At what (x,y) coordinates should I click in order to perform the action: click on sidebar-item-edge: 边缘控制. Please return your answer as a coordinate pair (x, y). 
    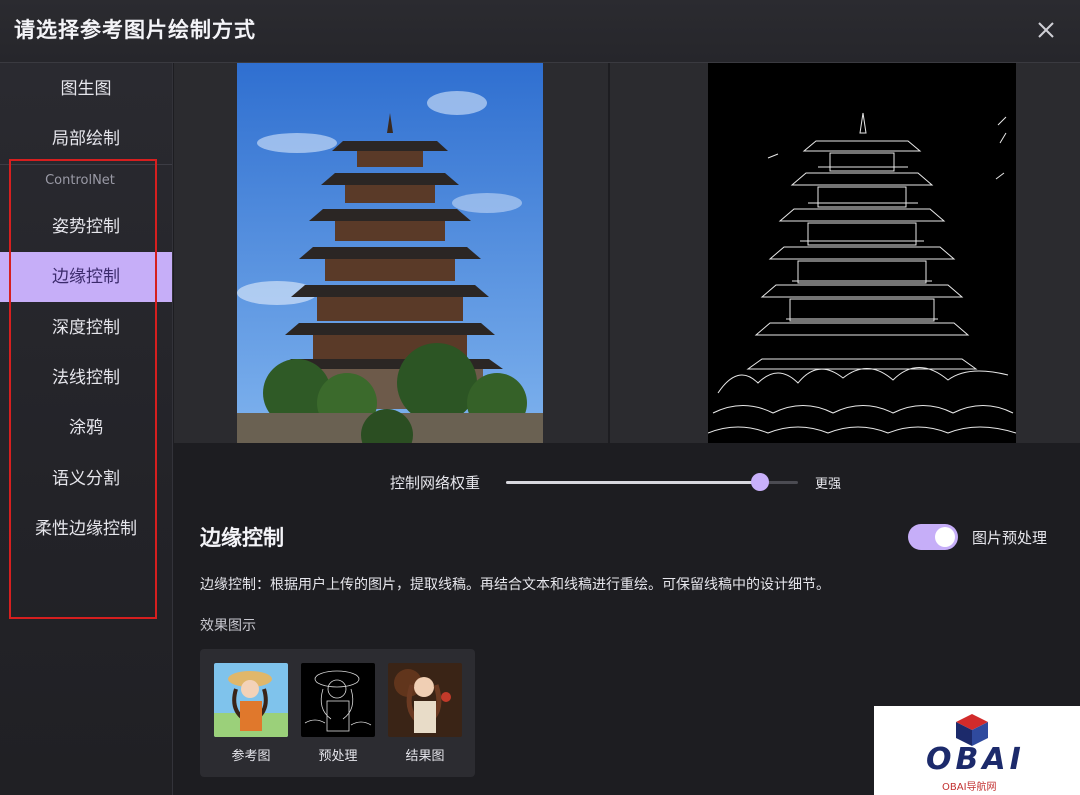
    Looking at the image, I should click on (86, 277).